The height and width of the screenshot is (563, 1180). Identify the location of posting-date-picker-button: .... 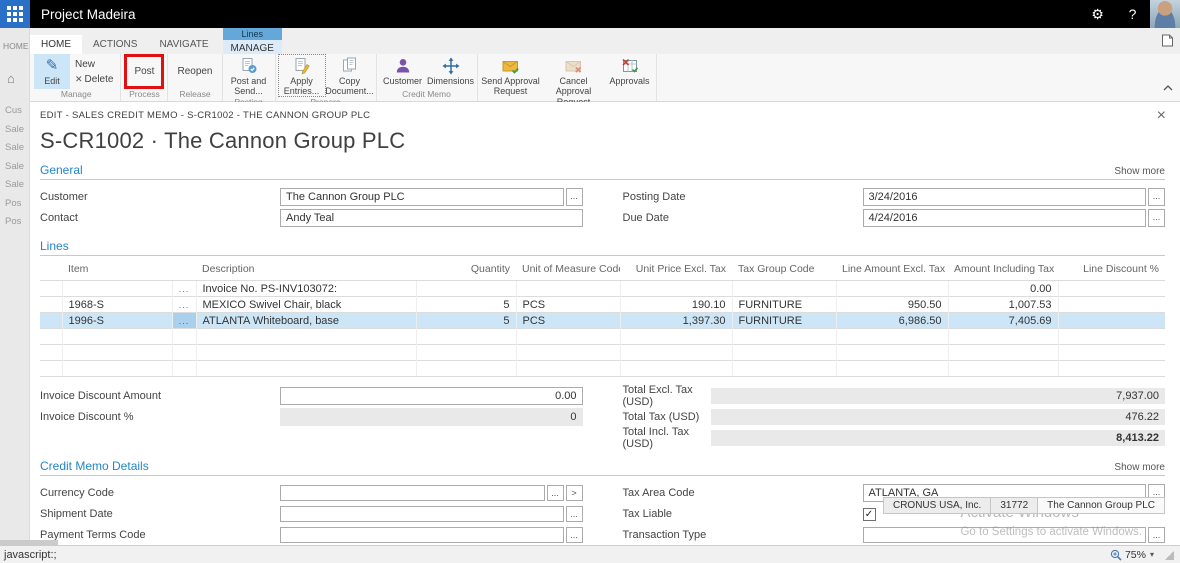
(1156, 197).